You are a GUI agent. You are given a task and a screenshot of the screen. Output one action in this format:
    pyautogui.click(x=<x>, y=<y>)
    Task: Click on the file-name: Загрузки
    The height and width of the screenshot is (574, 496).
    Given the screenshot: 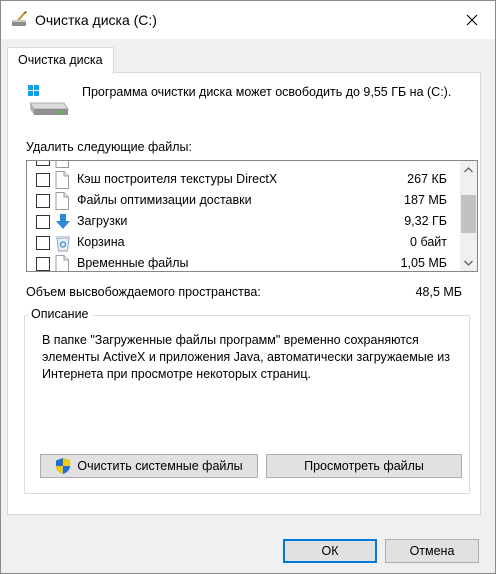 What is the action you would take?
    pyautogui.click(x=102, y=221)
    